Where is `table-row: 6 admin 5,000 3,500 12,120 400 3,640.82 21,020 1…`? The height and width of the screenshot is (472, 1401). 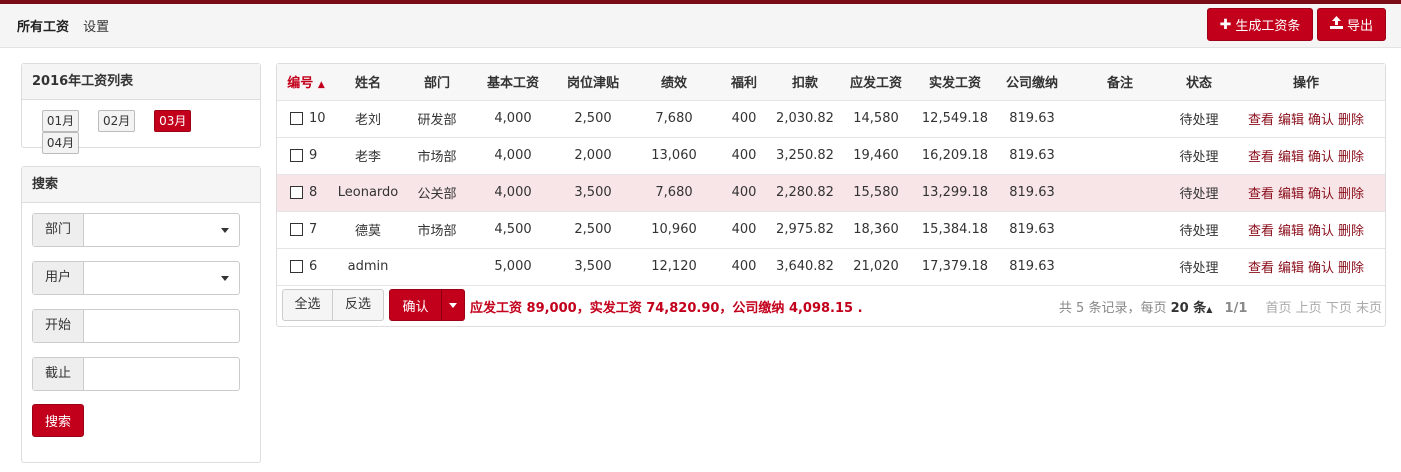 table-row: 6 admin 5,000 3,500 12,120 400 3,640.82 21,020 1… is located at coordinates (831, 267).